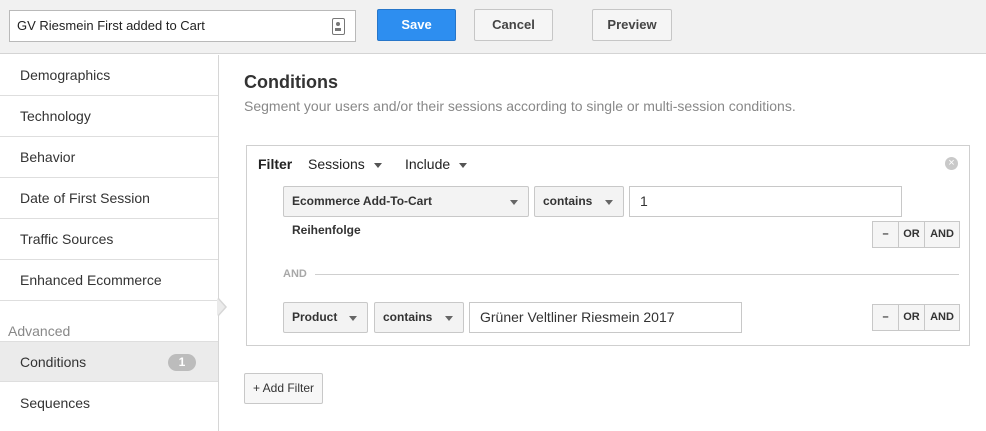 The height and width of the screenshot is (431, 986). I want to click on count-badge: 1, so click(182, 362).